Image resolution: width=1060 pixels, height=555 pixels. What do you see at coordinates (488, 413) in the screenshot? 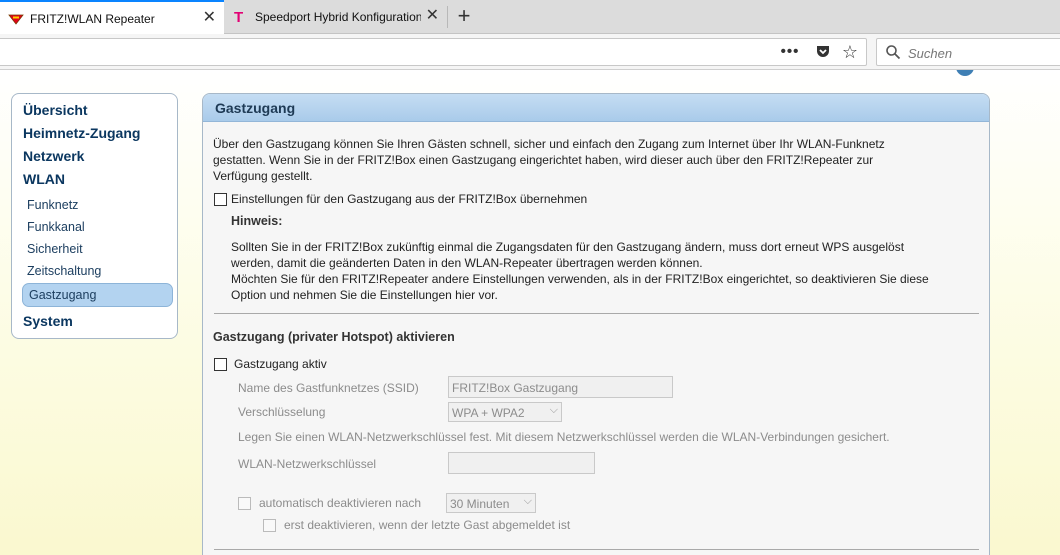
I see `encryption-value: WPA + WPA2` at bounding box center [488, 413].